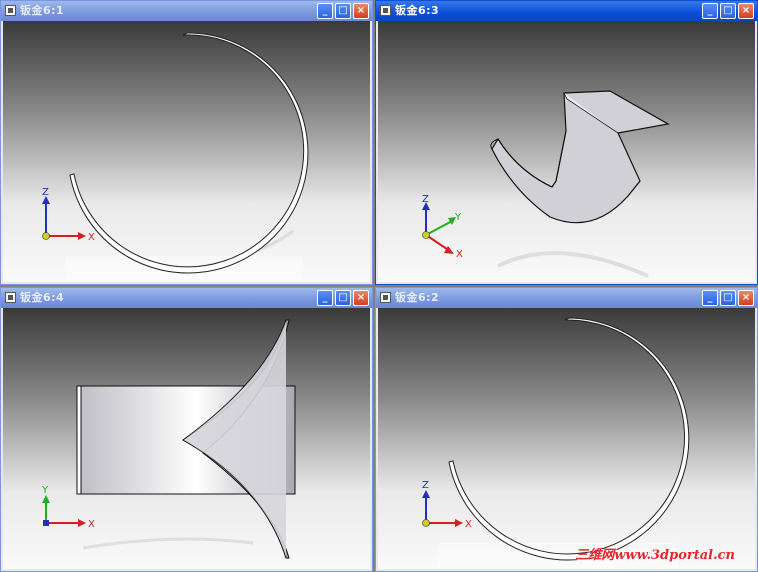 This screenshot has height=572, width=758. I want to click on model-view-front: Y X, so click(168, 439).